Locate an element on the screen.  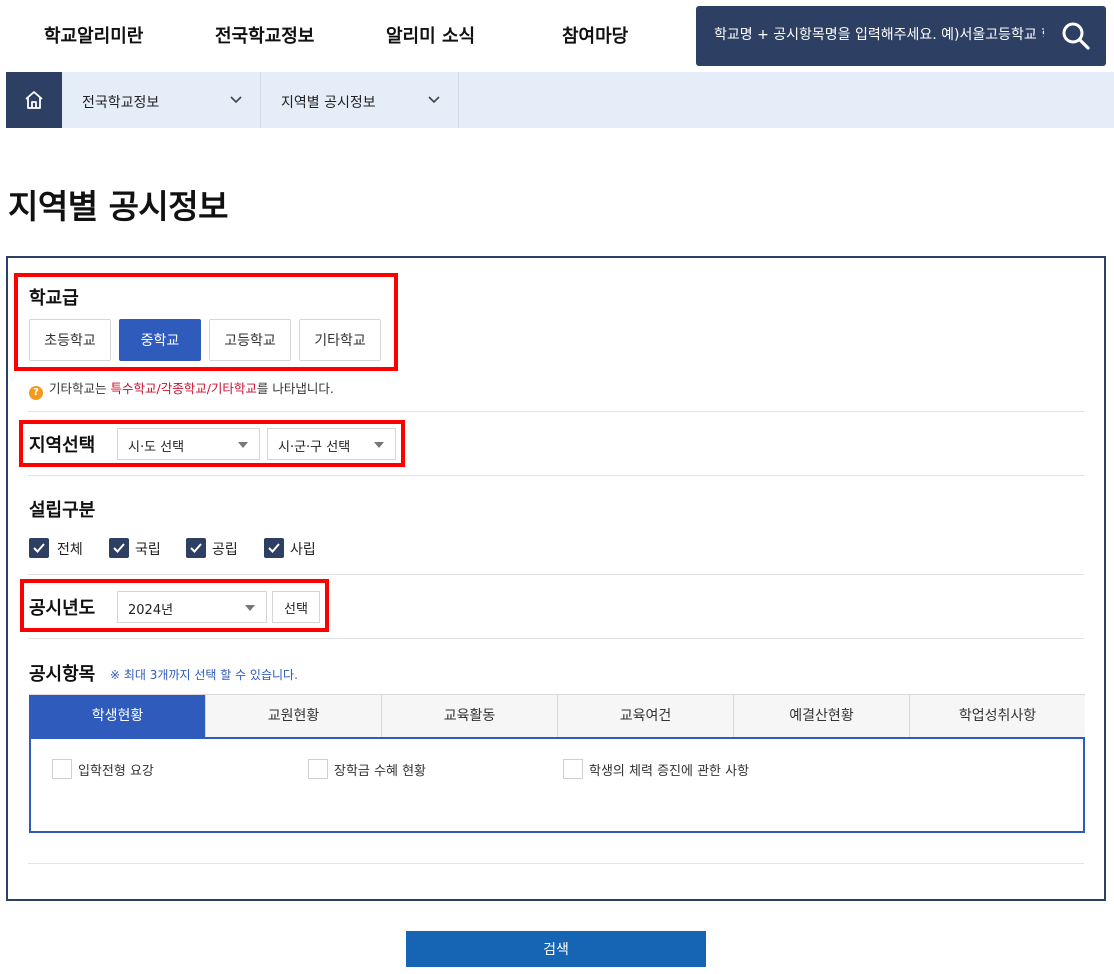
school-level-elementary-button: 초등학교 is located at coordinates (70, 340).